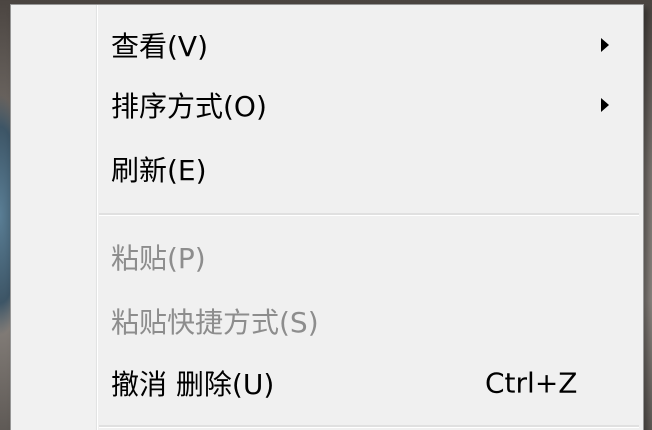 Image resolution: width=652 pixels, height=430 pixels. What do you see at coordinates (327, 45) in the screenshot?
I see `menu-item-view: 查看(V)` at bounding box center [327, 45].